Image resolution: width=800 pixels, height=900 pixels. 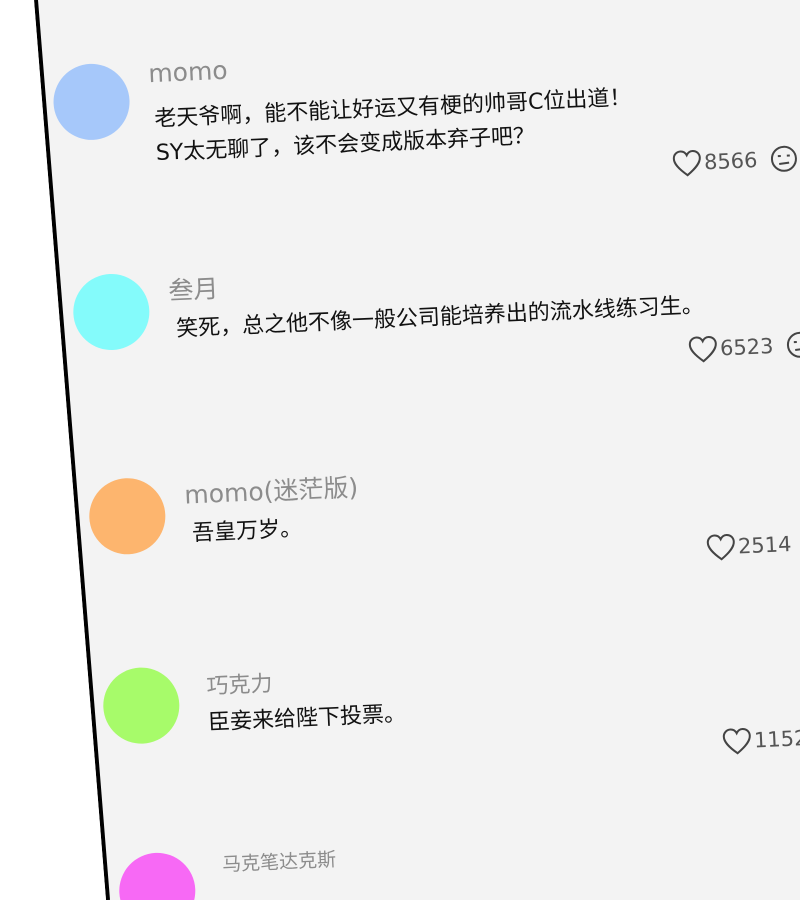 I want to click on comment-username: 叁月, so click(x=194, y=288).